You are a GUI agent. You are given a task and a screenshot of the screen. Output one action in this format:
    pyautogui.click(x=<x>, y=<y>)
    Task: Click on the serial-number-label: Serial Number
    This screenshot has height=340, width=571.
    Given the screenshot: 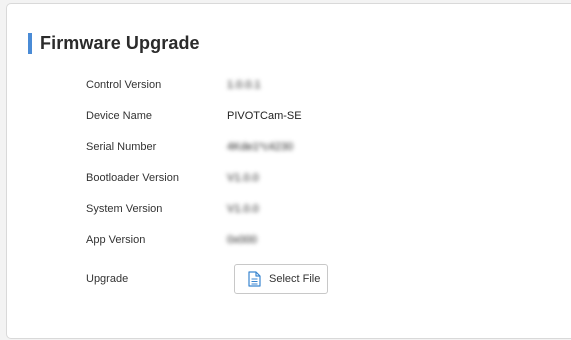 What is the action you would take?
    pyautogui.click(x=121, y=147)
    